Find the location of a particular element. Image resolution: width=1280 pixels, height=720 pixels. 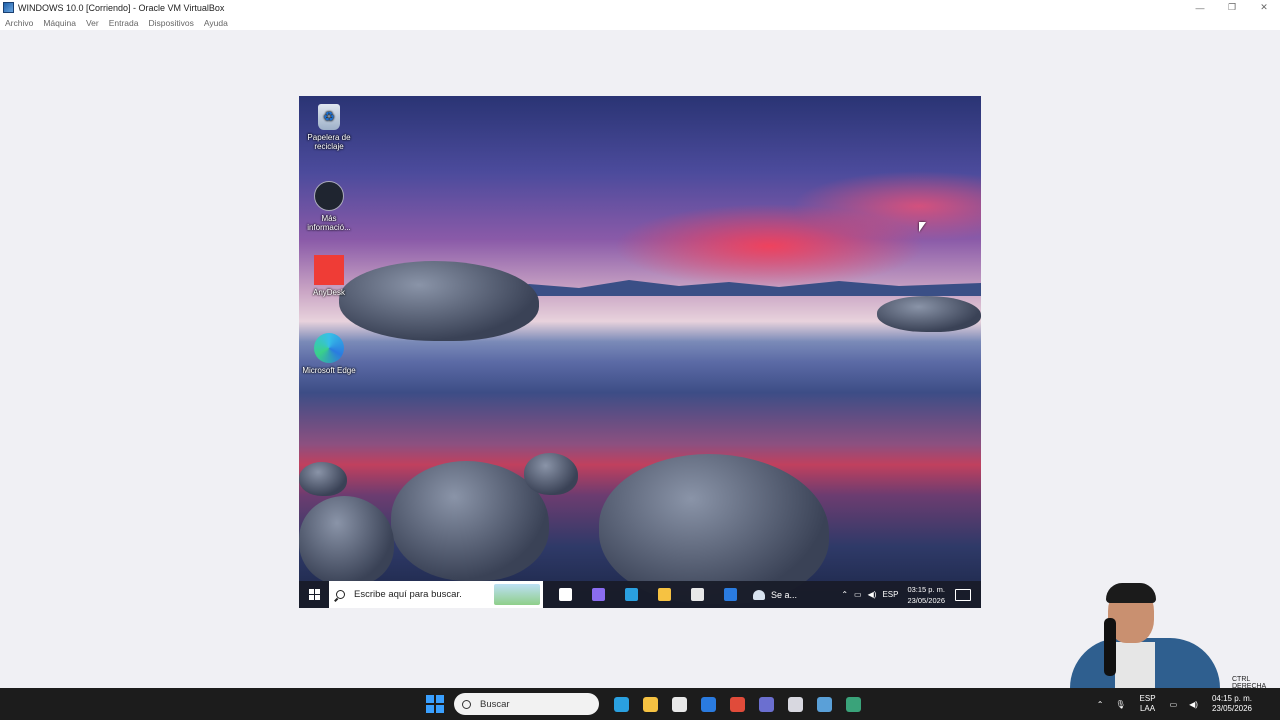

recycle-bin-icon: ♻ is located at coordinates (329, 117).